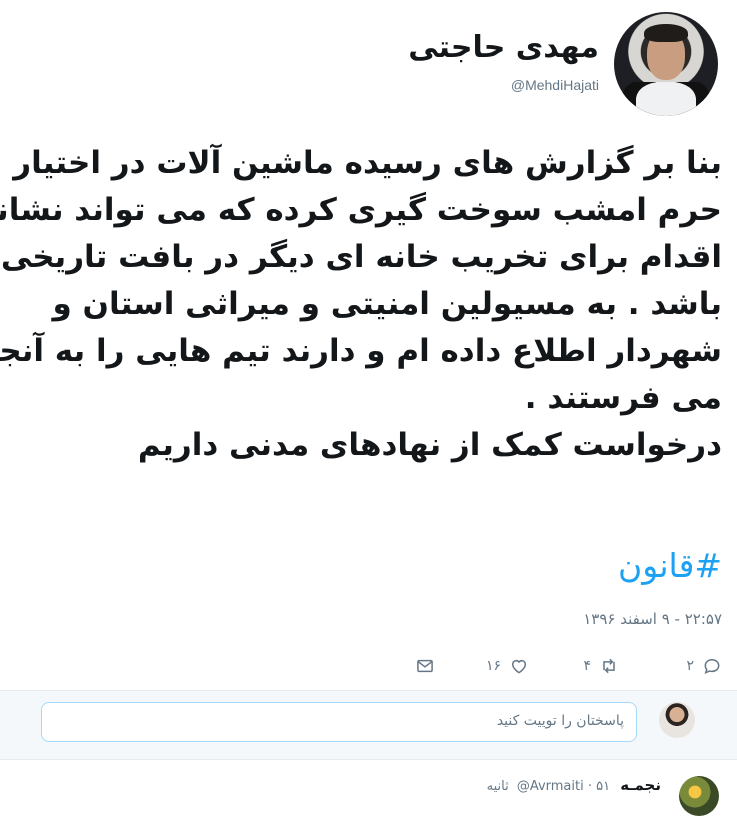 This screenshot has width=737, height=816. What do you see at coordinates (670, 565) in the screenshot?
I see `hashtag-link: #قانون` at bounding box center [670, 565].